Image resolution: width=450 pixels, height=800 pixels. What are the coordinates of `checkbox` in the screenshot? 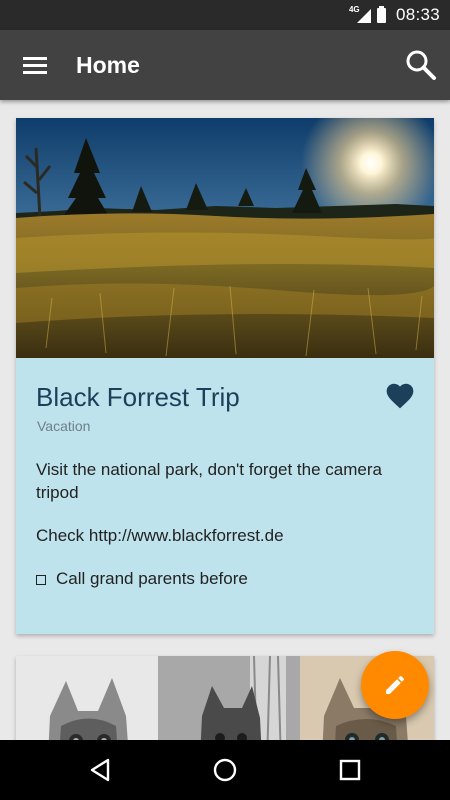 It's located at (41, 579).